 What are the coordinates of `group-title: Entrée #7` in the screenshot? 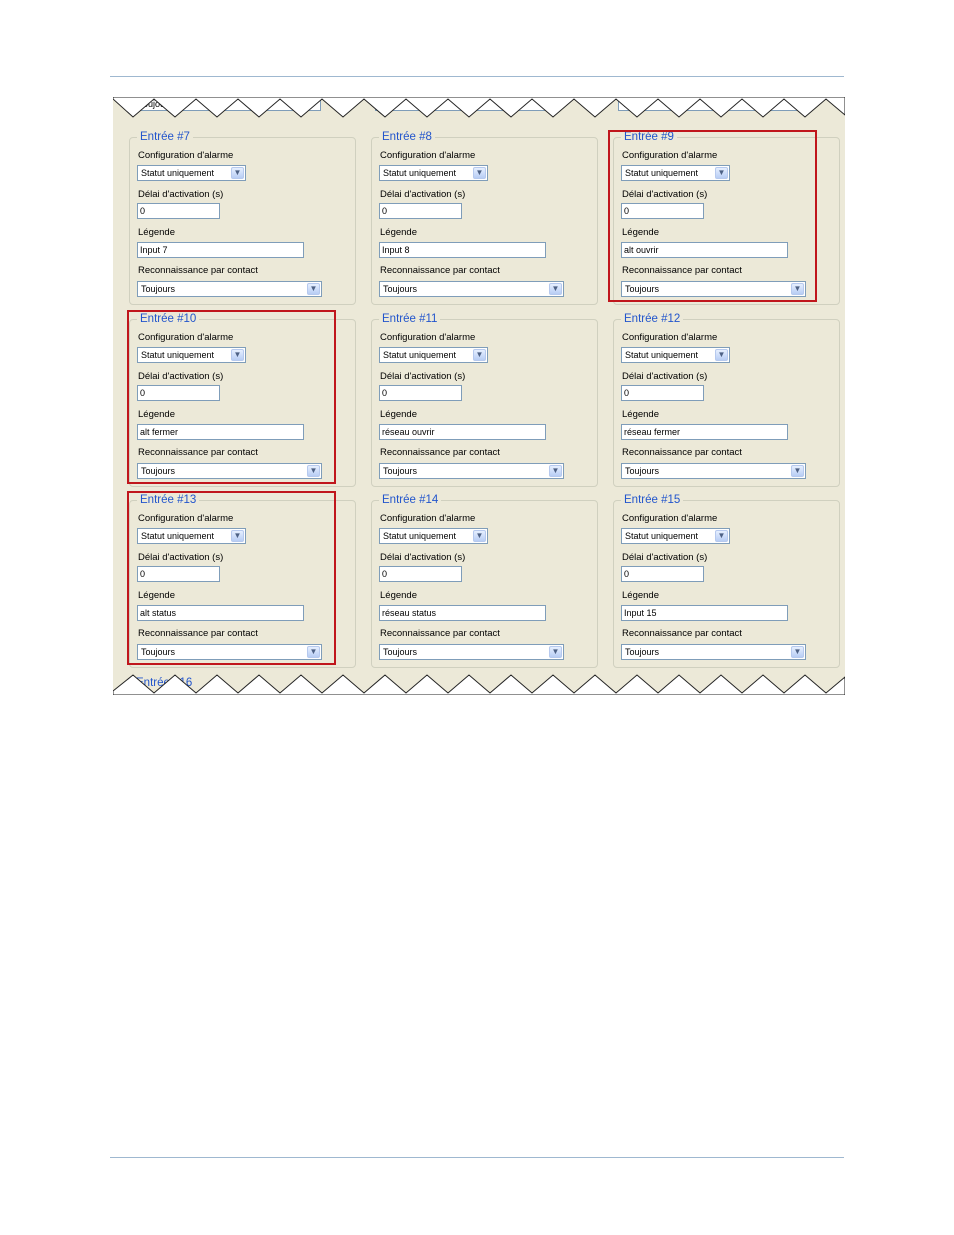 It's located at (165, 137).